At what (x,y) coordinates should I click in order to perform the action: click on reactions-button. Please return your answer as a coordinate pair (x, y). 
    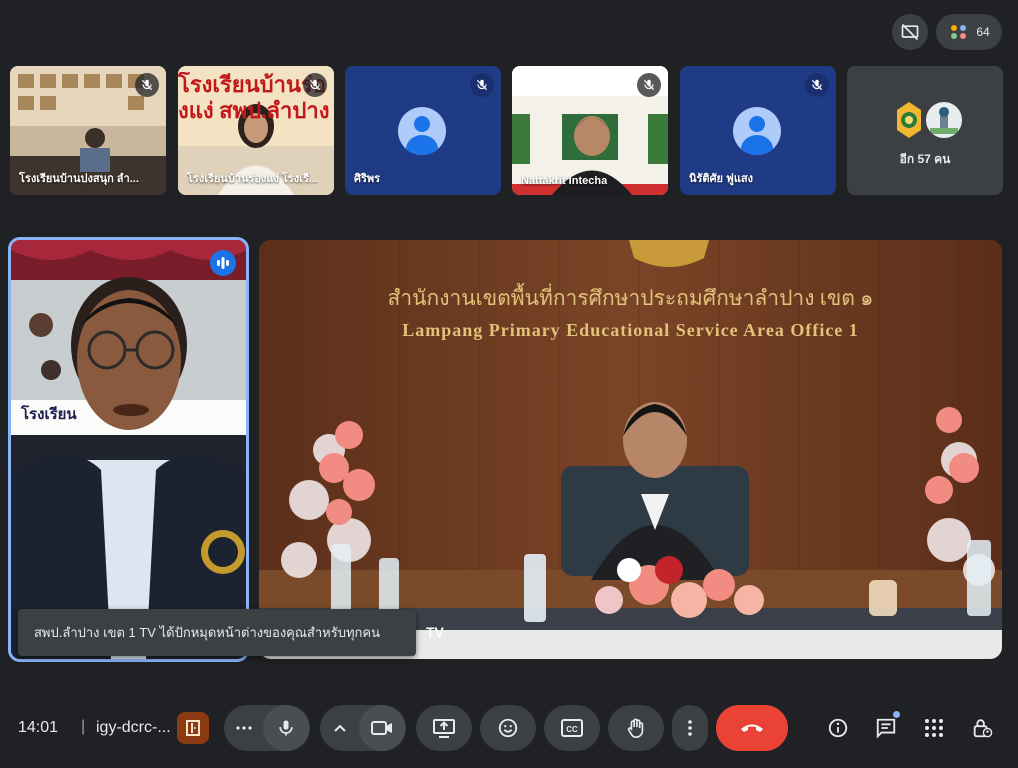
    Looking at the image, I should click on (508, 728).